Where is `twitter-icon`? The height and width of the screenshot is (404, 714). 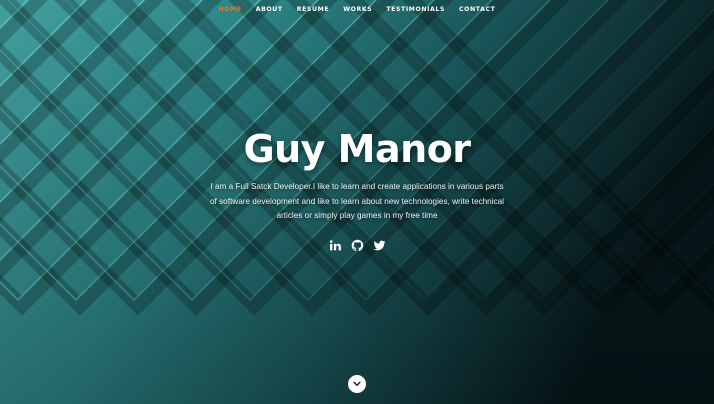 twitter-icon is located at coordinates (379, 245).